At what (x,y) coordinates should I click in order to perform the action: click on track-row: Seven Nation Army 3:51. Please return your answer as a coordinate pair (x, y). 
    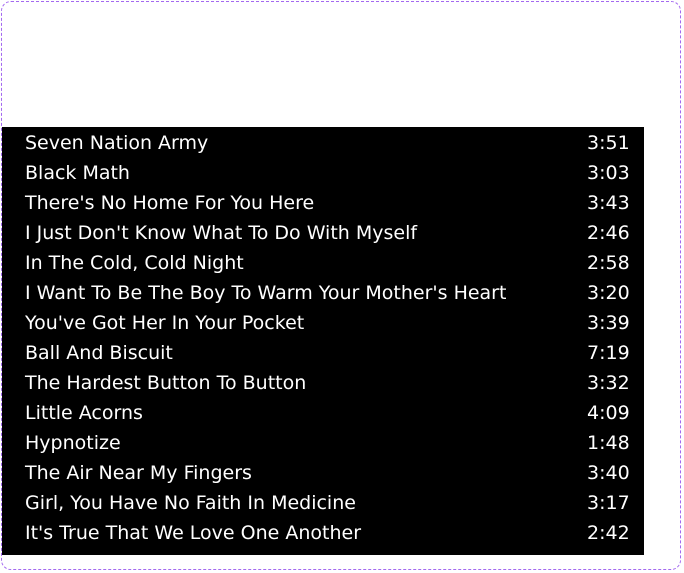
    Looking at the image, I should click on (323, 143).